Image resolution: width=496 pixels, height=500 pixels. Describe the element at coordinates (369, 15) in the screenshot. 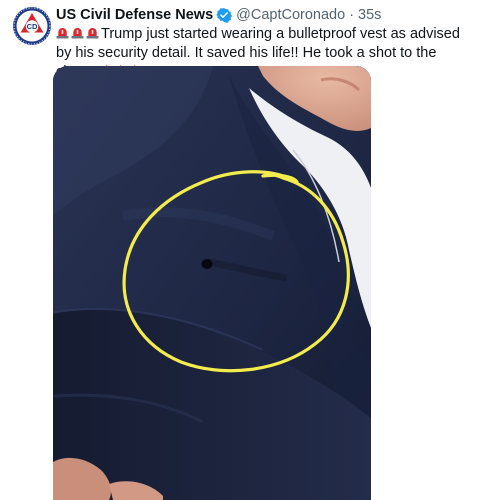

I see `tweet-timestamp: 35s` at that location.